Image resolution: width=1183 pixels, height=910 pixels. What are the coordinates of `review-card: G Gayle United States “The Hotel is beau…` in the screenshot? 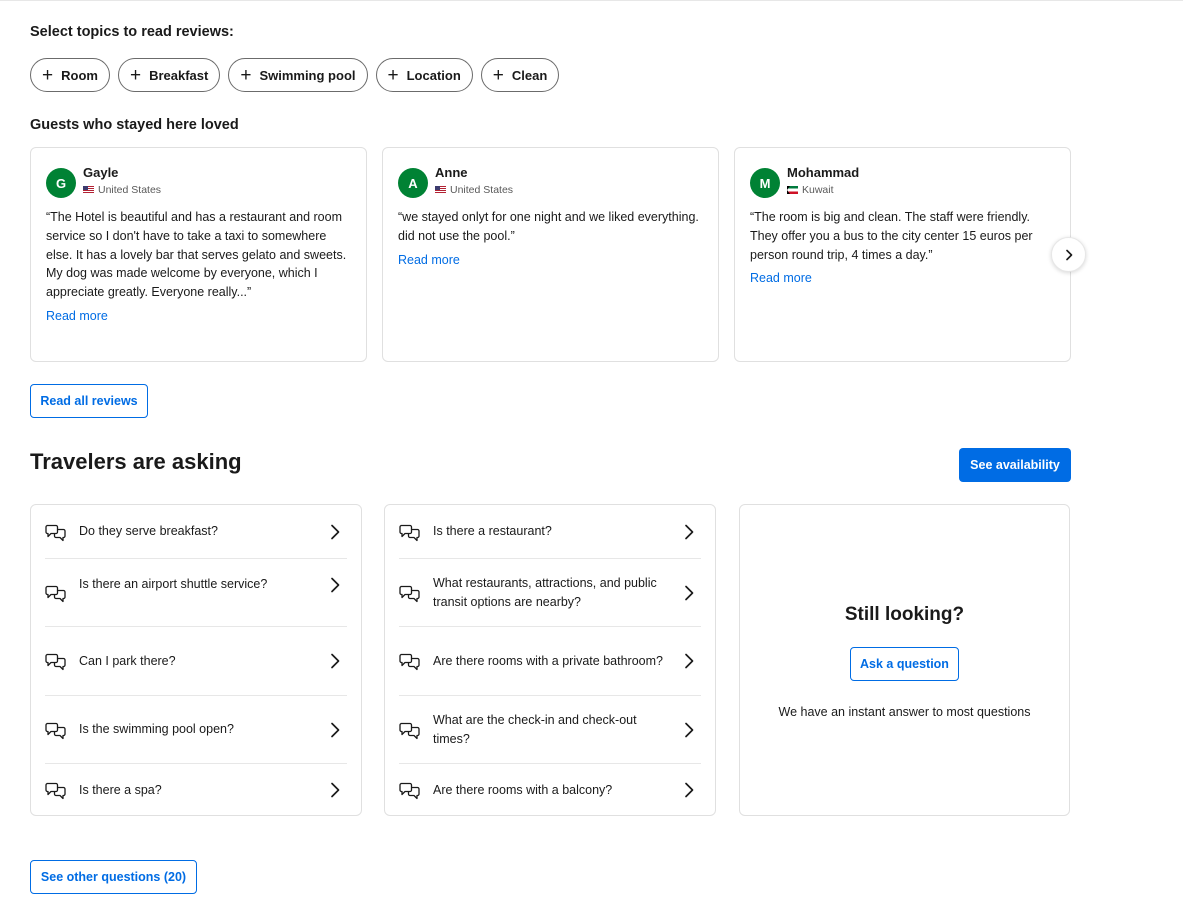 It's located at (198, 254).